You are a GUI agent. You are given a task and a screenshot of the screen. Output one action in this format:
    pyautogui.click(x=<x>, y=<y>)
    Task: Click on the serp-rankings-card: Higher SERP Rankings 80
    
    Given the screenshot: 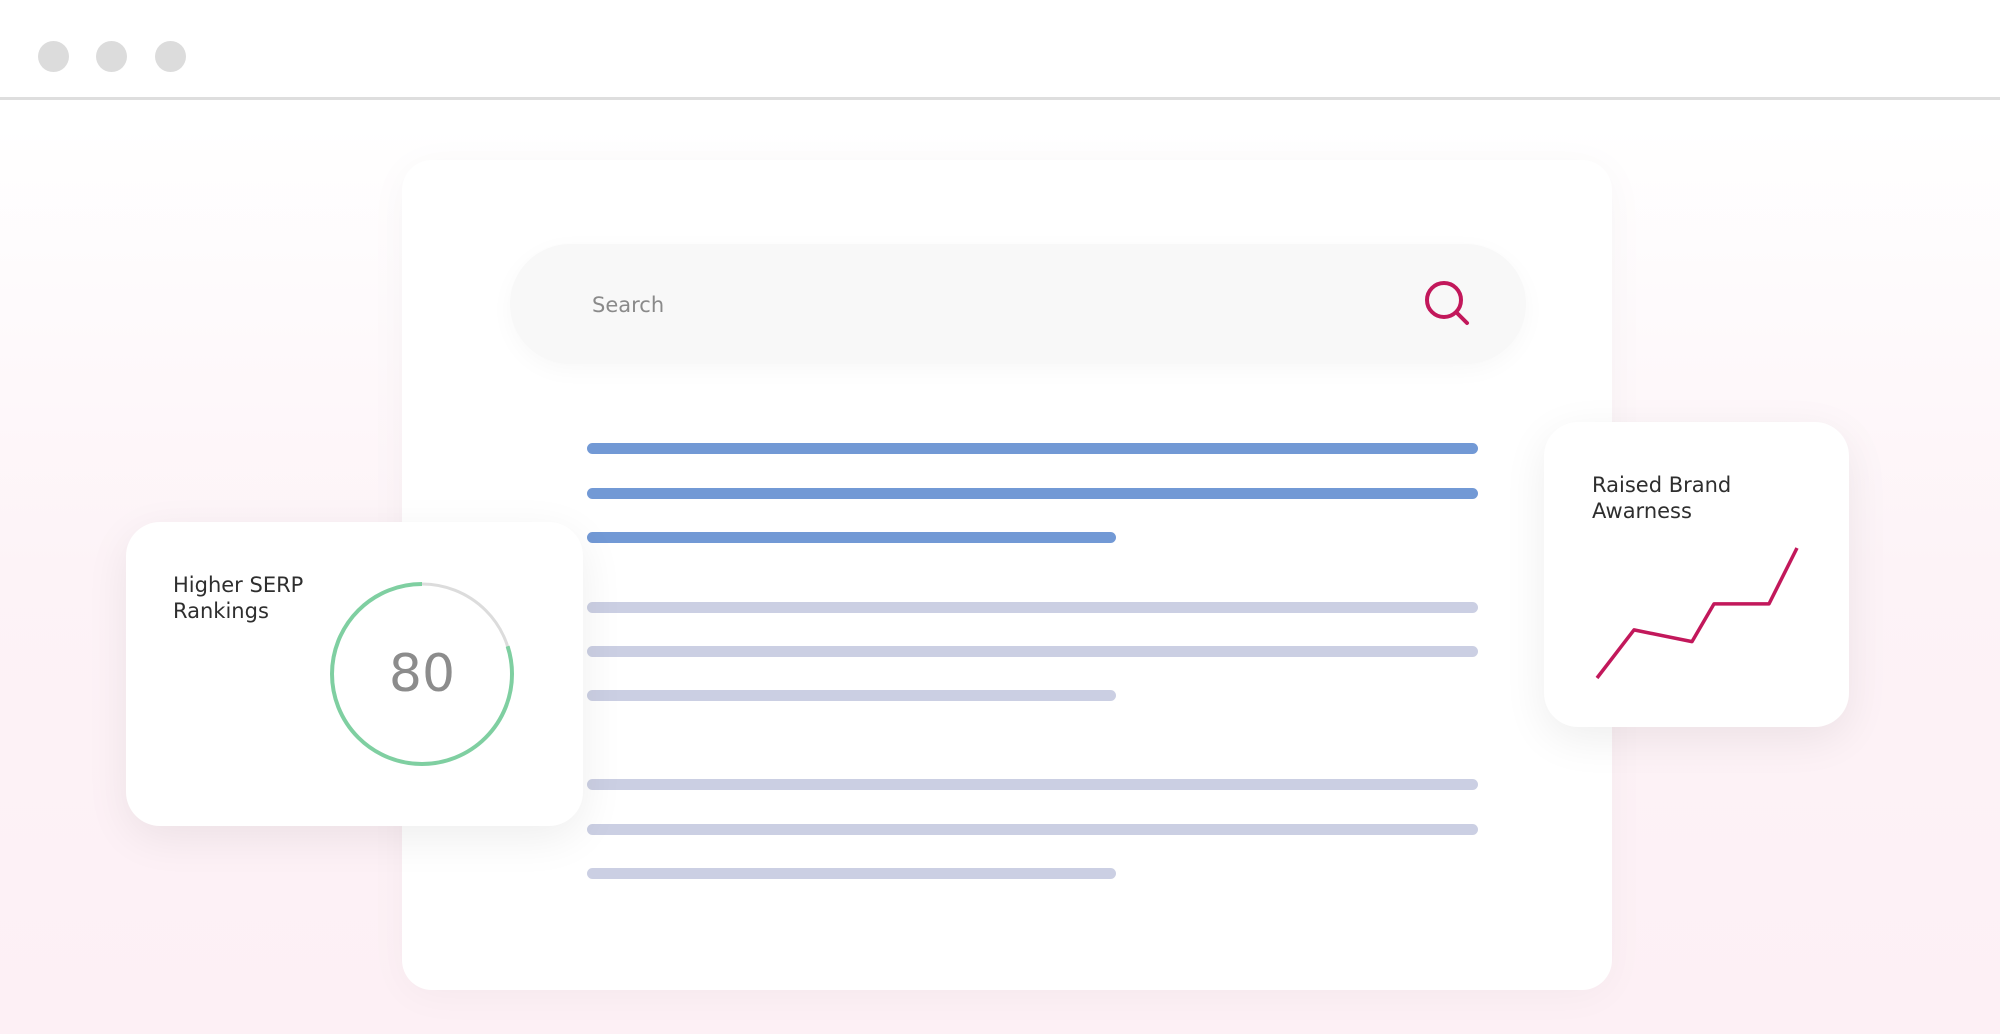 What is the action you would take?
    pyautogui.click(x=354, y=674)
    